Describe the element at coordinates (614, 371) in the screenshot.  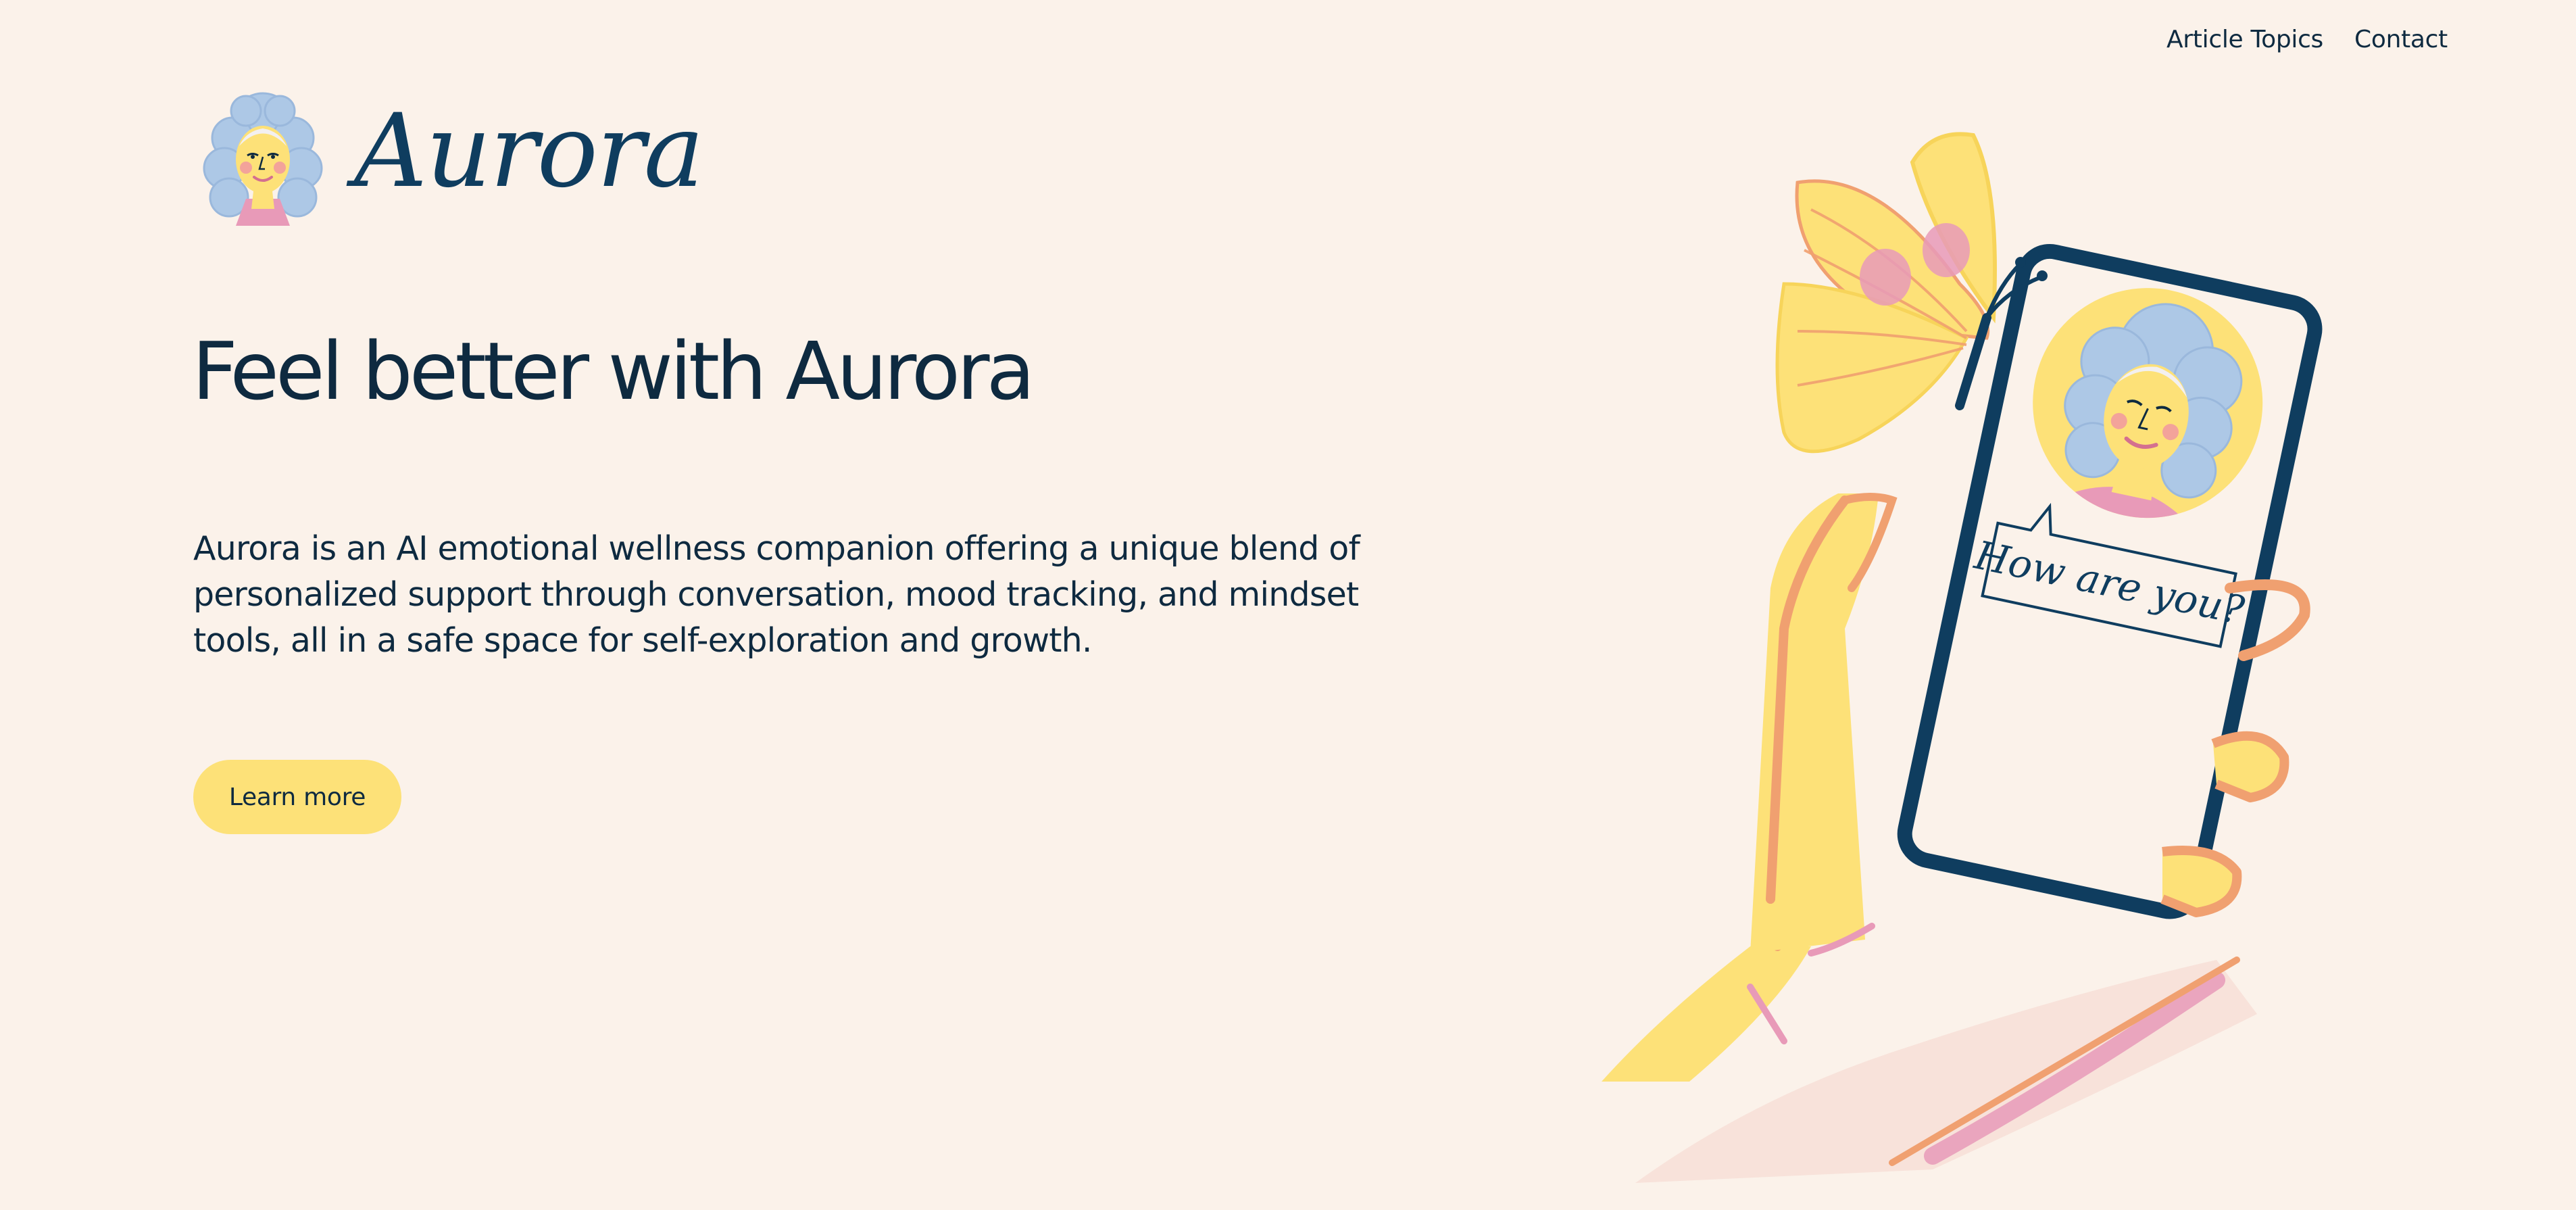
I see `hero-title: Feel better with Aurora` at that location.